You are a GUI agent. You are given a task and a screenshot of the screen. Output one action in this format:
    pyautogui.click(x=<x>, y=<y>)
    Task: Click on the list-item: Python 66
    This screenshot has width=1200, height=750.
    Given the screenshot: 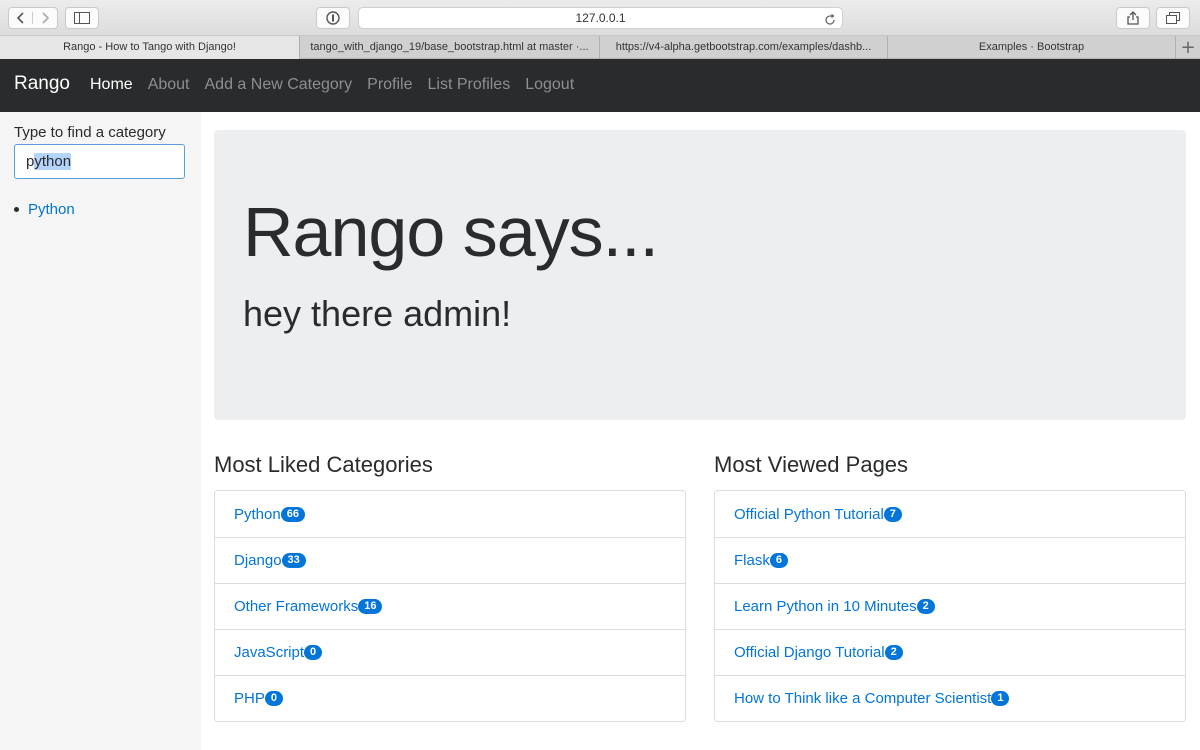 What is the action you would take?
    pyautogui.click(x=450, y=514)
    